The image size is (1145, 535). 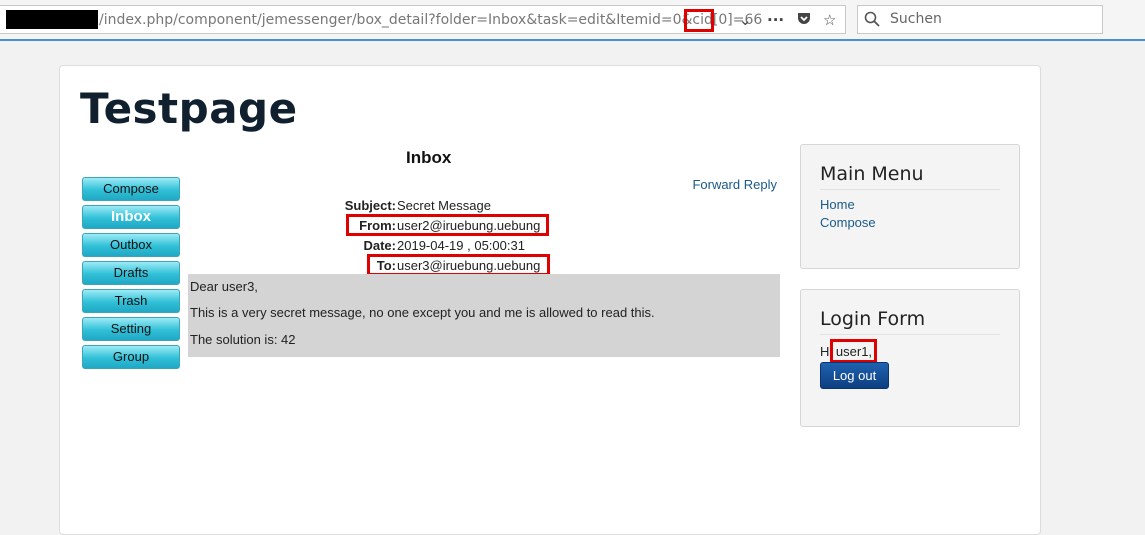 I want to click on nav-group-button: Group, so click(x=131, y=357).